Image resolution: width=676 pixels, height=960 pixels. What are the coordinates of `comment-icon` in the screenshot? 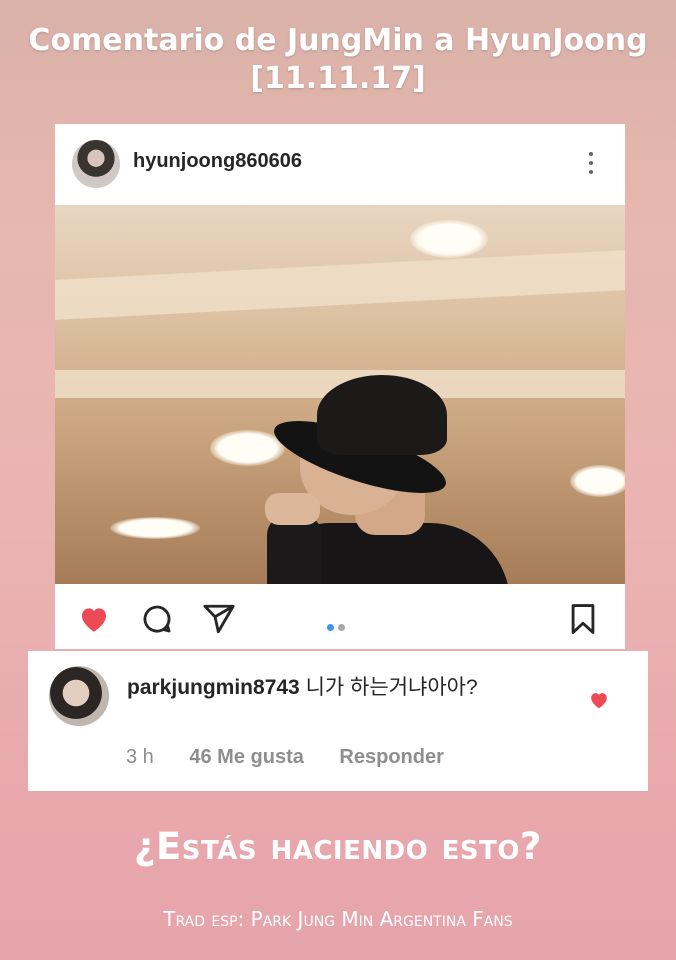 It's located at (157, 619).